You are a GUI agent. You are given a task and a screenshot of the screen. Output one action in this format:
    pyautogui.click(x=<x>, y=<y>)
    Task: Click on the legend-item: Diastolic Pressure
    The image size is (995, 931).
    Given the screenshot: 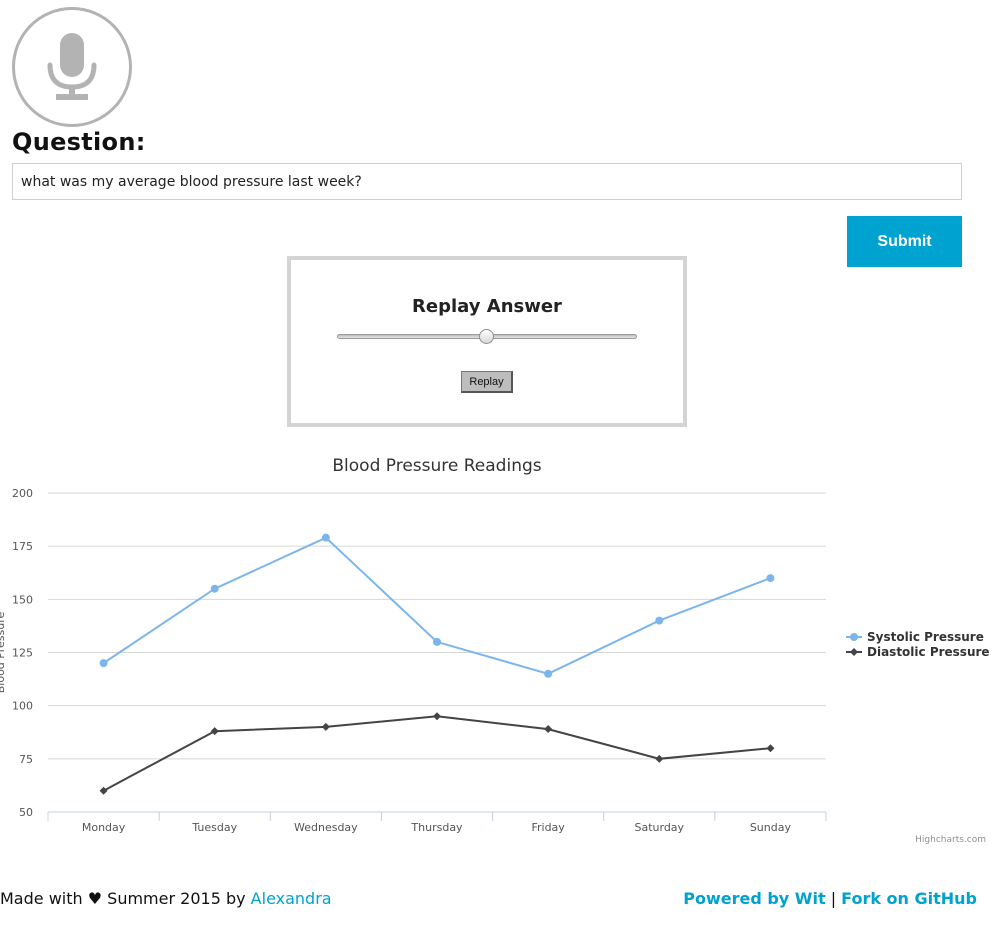 What is the action you would take?
    pyautogui.click(x=928, y=652)
    